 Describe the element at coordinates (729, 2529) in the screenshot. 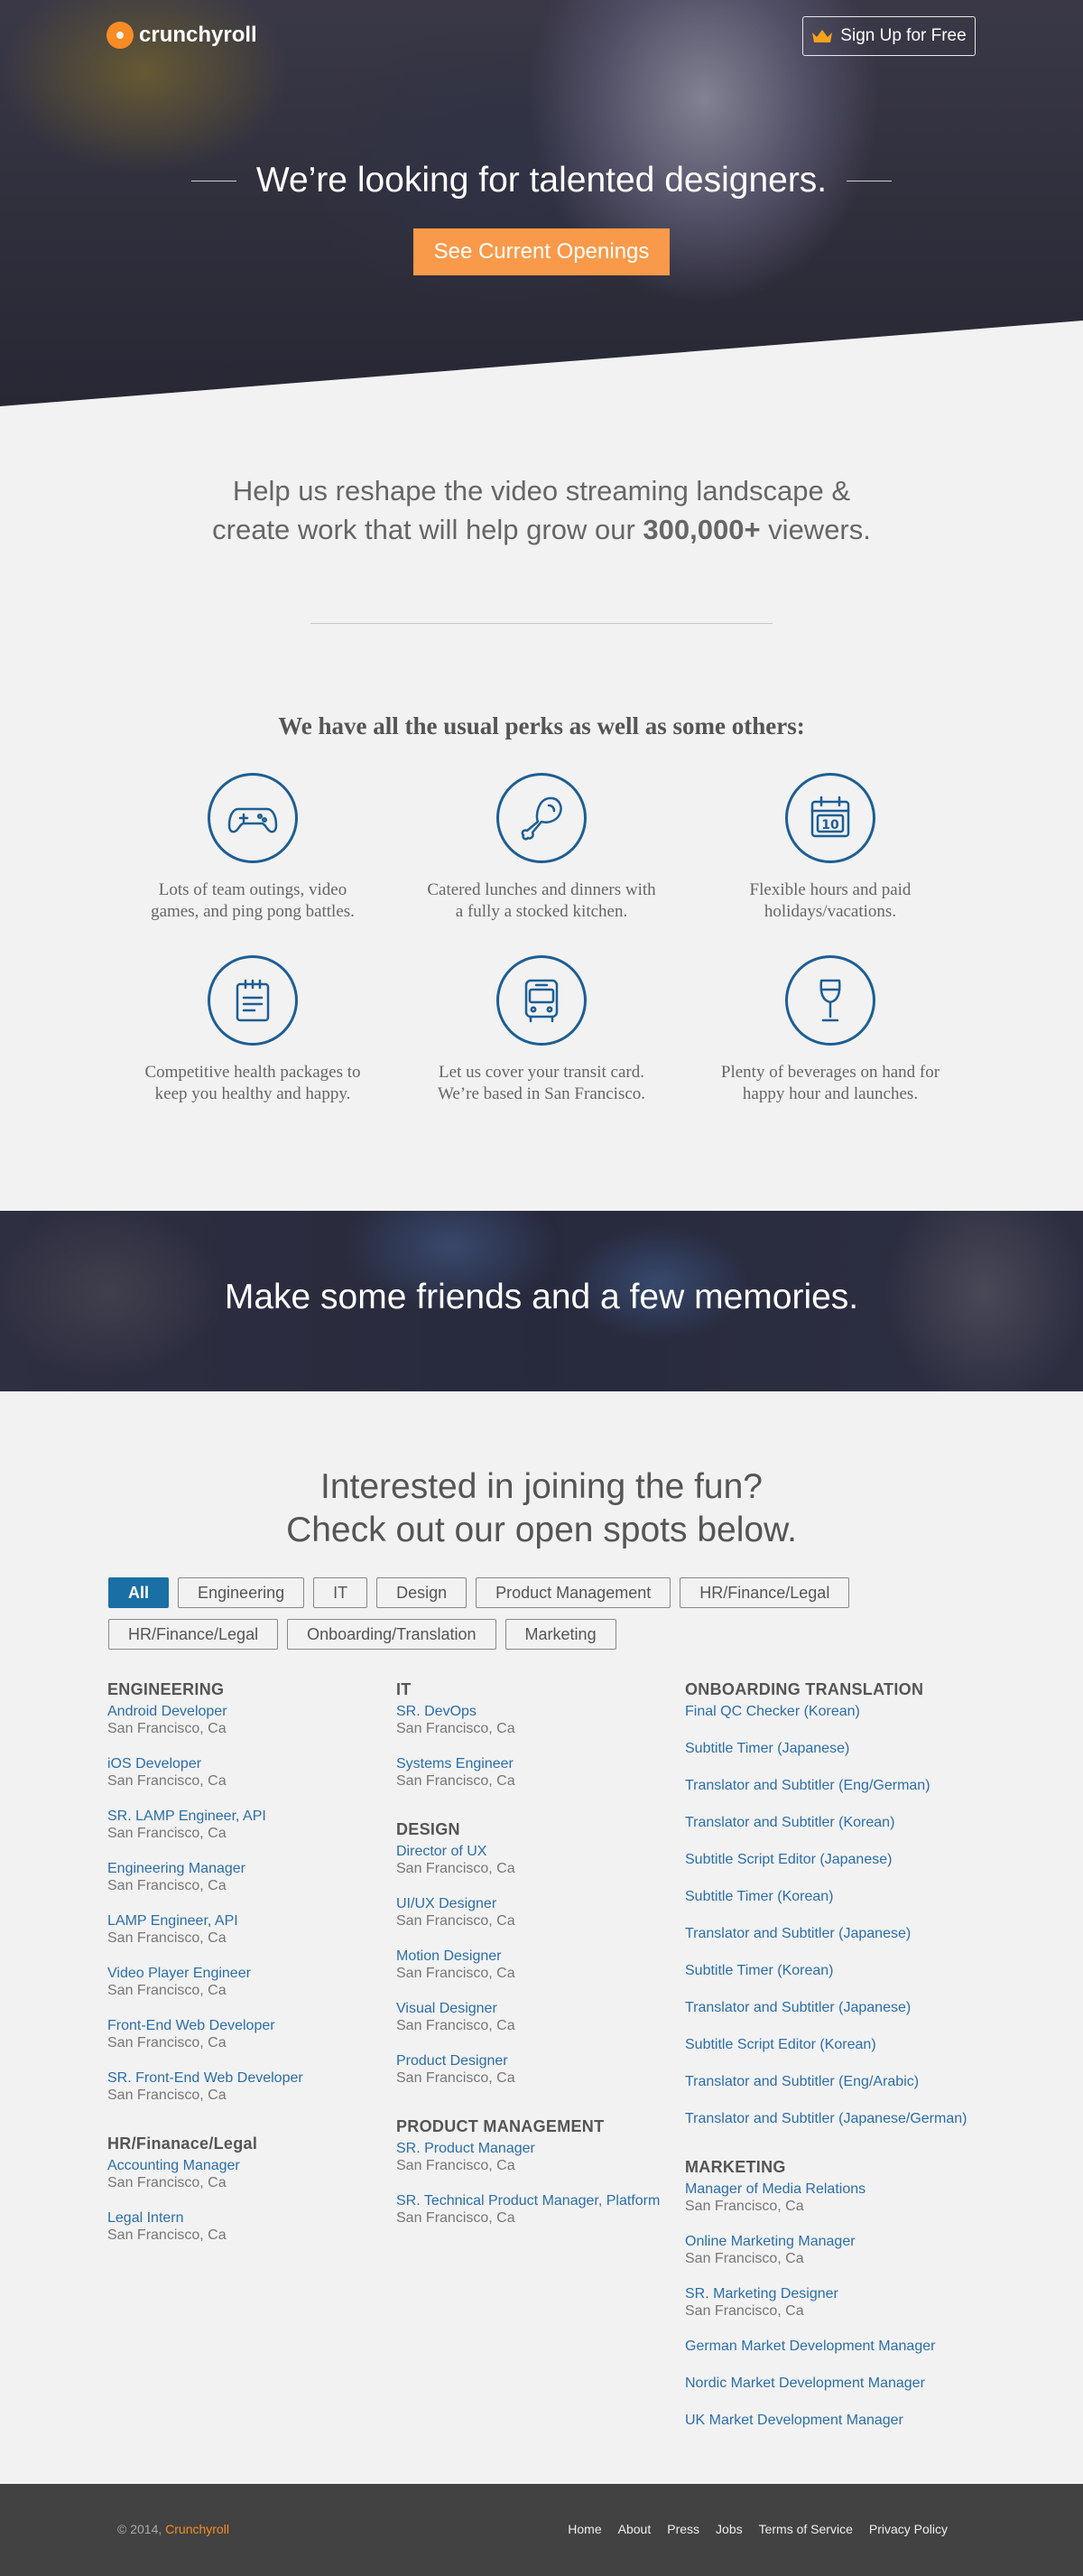

I see `footer-link-jobs: Jobs` at that location.